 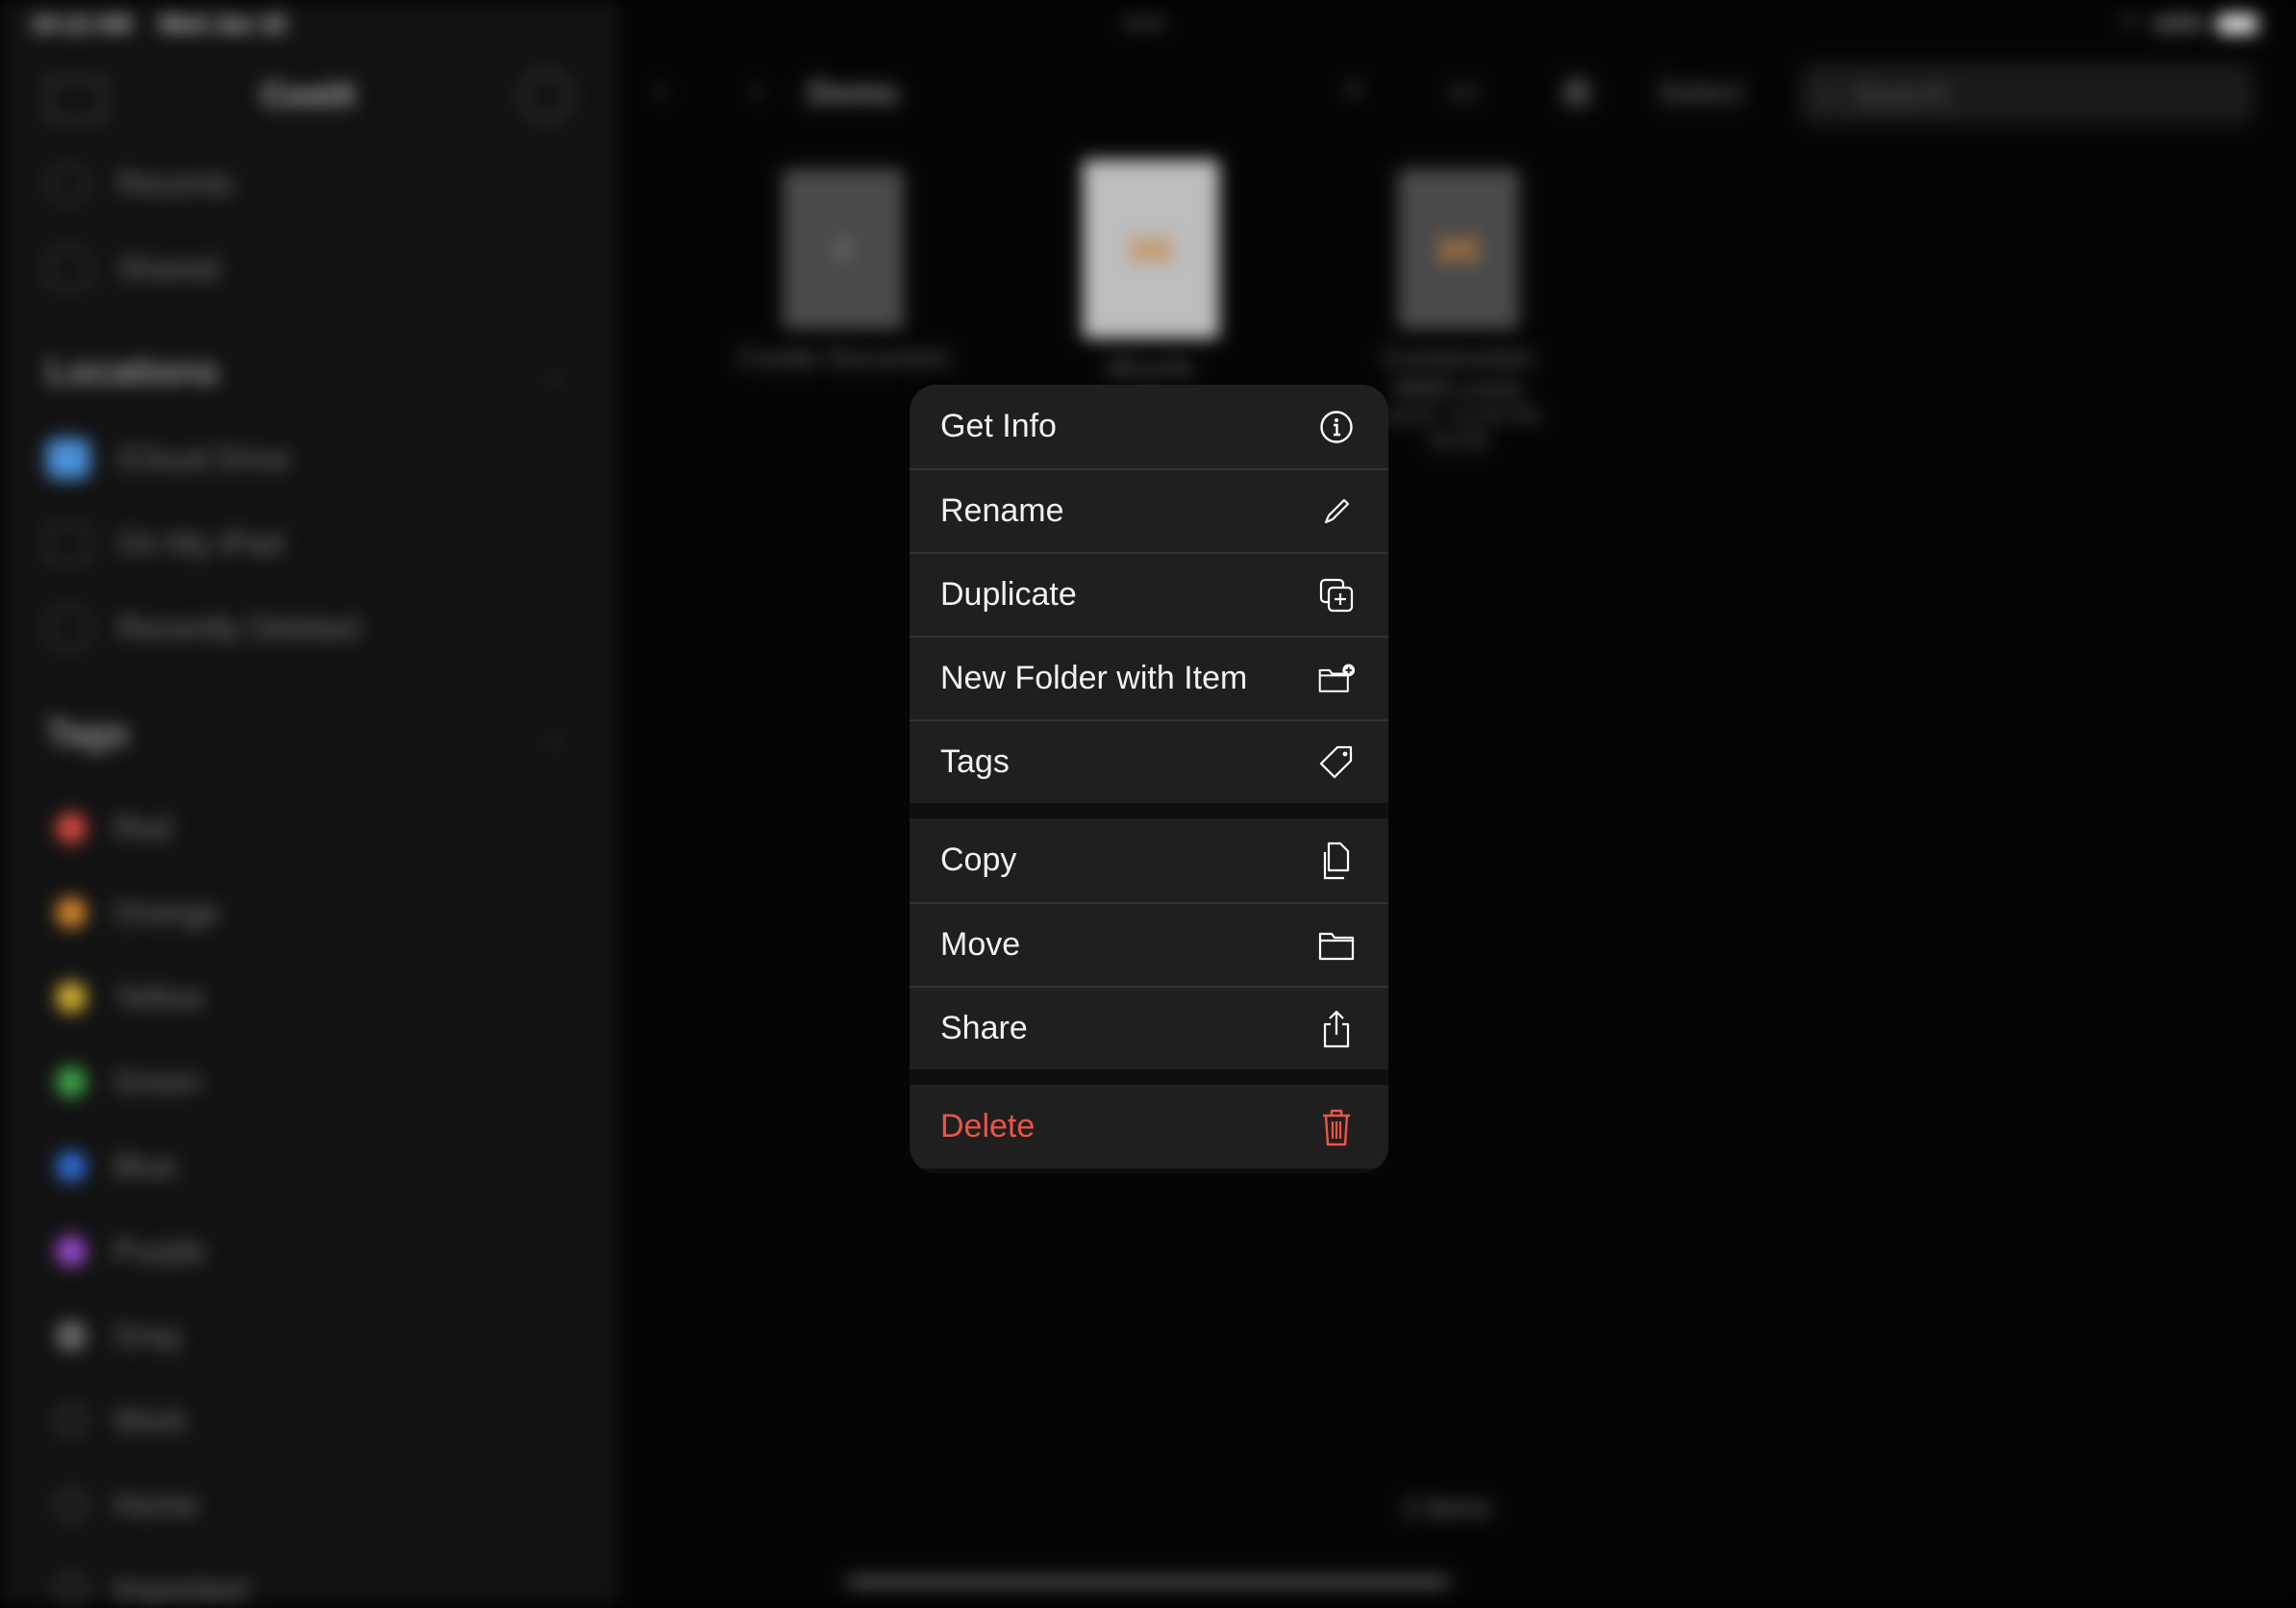 I want to click on new-folder-icon, so click(x=1336, y=679).